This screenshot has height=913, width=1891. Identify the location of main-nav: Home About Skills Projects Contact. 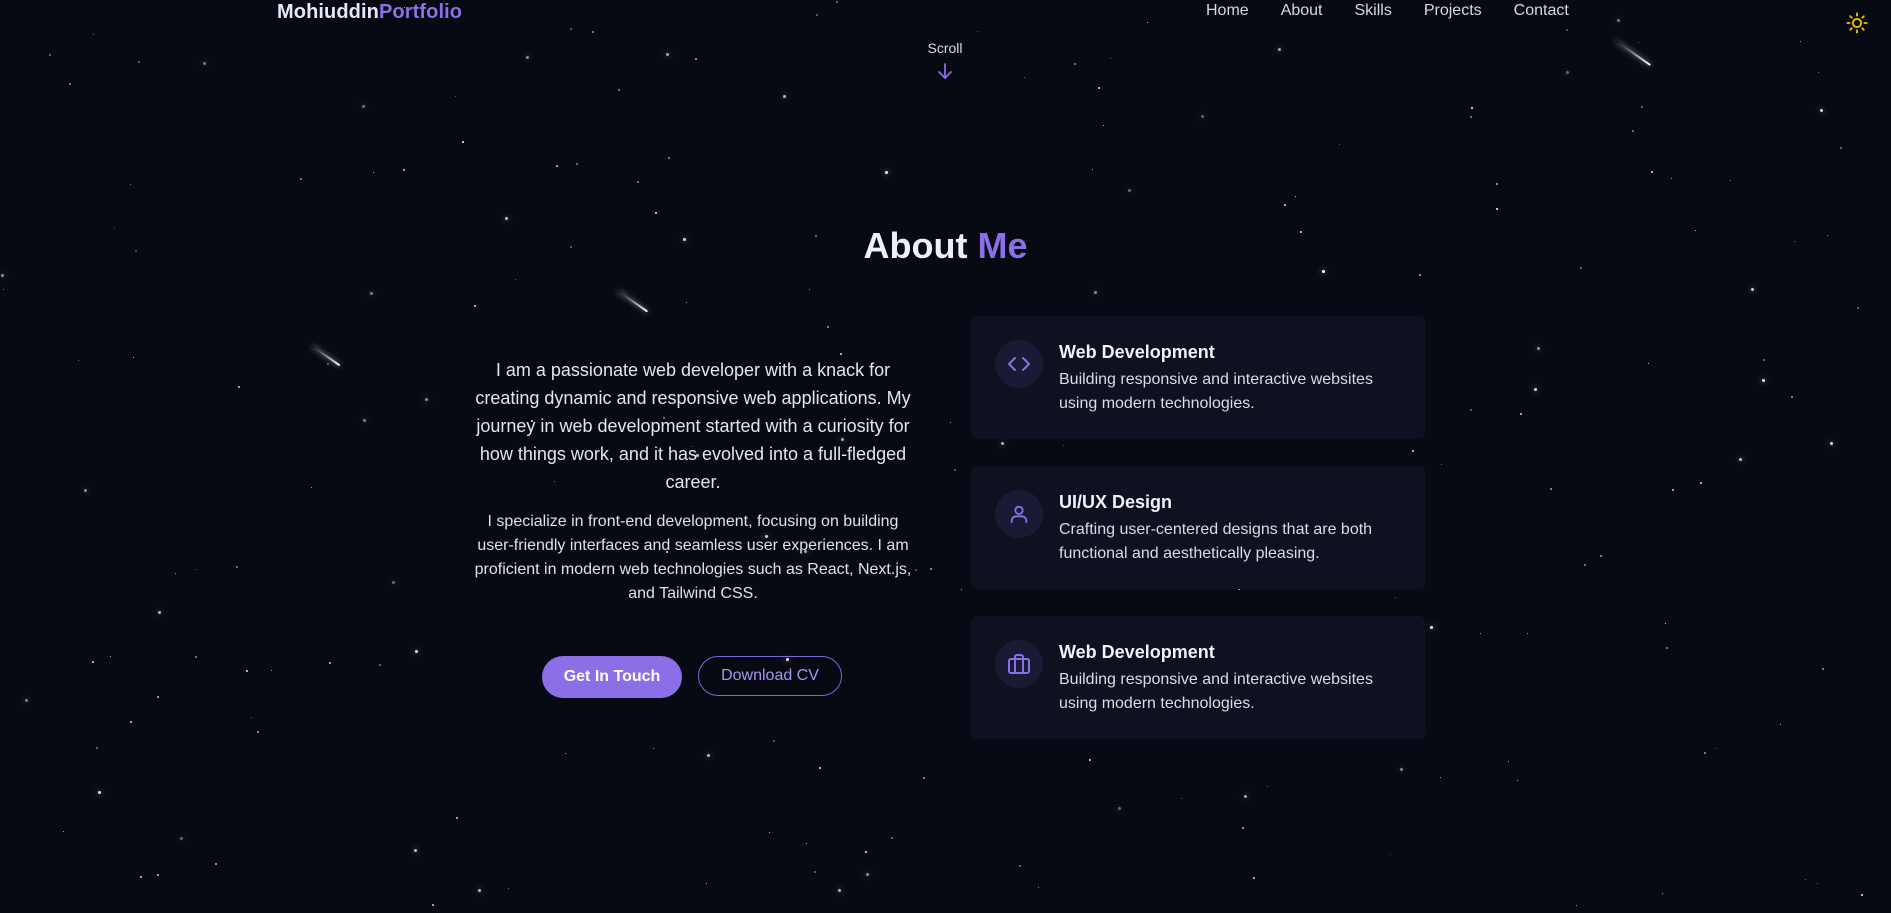
(1387, 11).